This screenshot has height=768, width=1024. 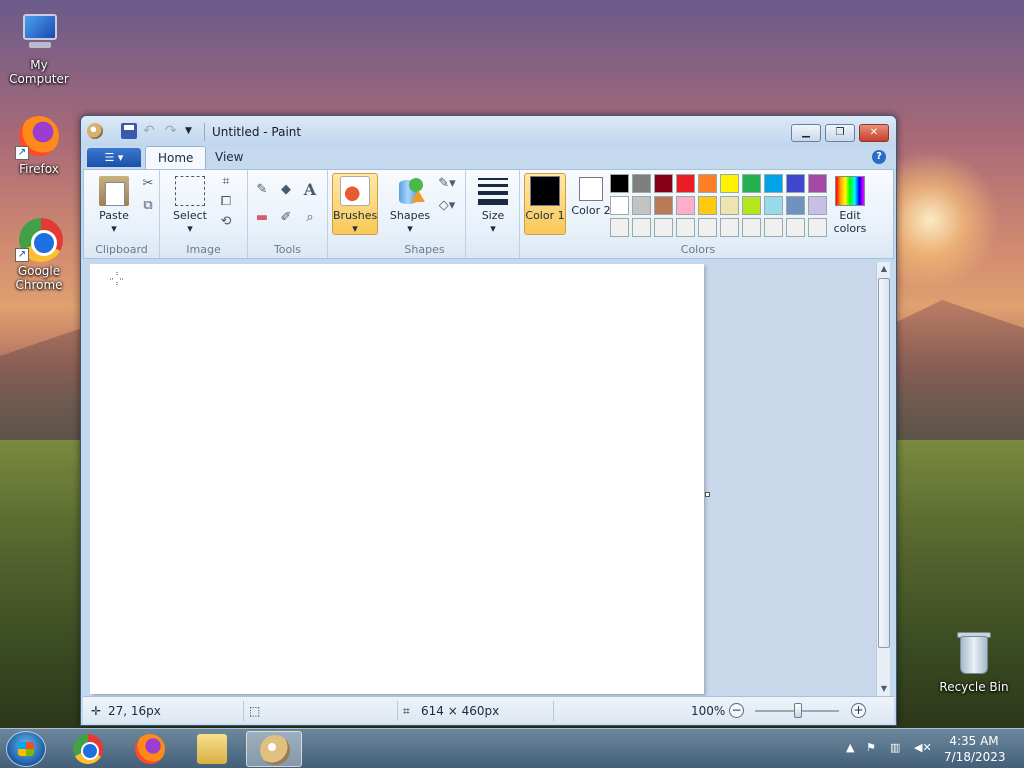 What do you see at coordinates (488, 131) in the screenshot?
I see `title-bar: ↶ ↷ ▼ Untitled - Paint ▁ ❐ ✕` at bounding box center [488, 131].